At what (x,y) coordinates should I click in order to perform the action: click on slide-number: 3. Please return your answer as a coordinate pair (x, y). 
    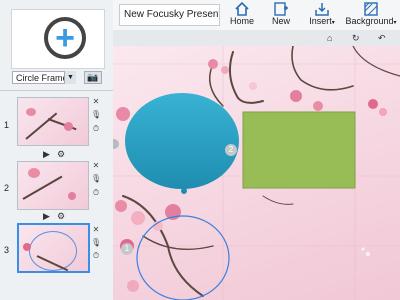
    Looking at the image, I should click on (7, 250).